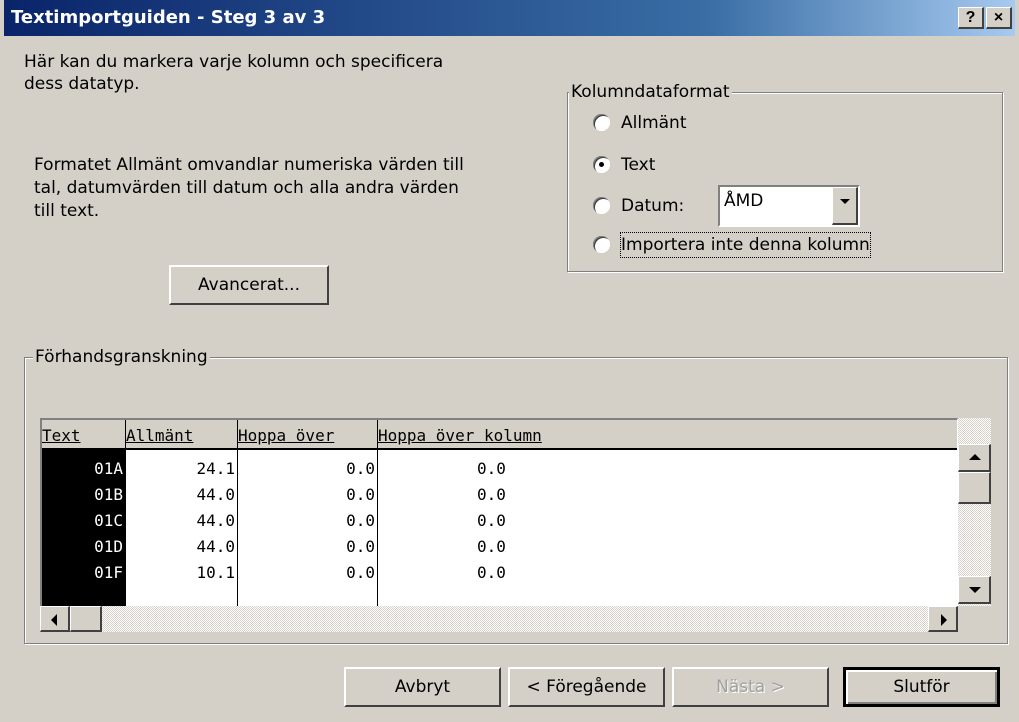 The image size is (1019, 722). I want to click on preview-header-label: Allmänt, so click(160, 435).